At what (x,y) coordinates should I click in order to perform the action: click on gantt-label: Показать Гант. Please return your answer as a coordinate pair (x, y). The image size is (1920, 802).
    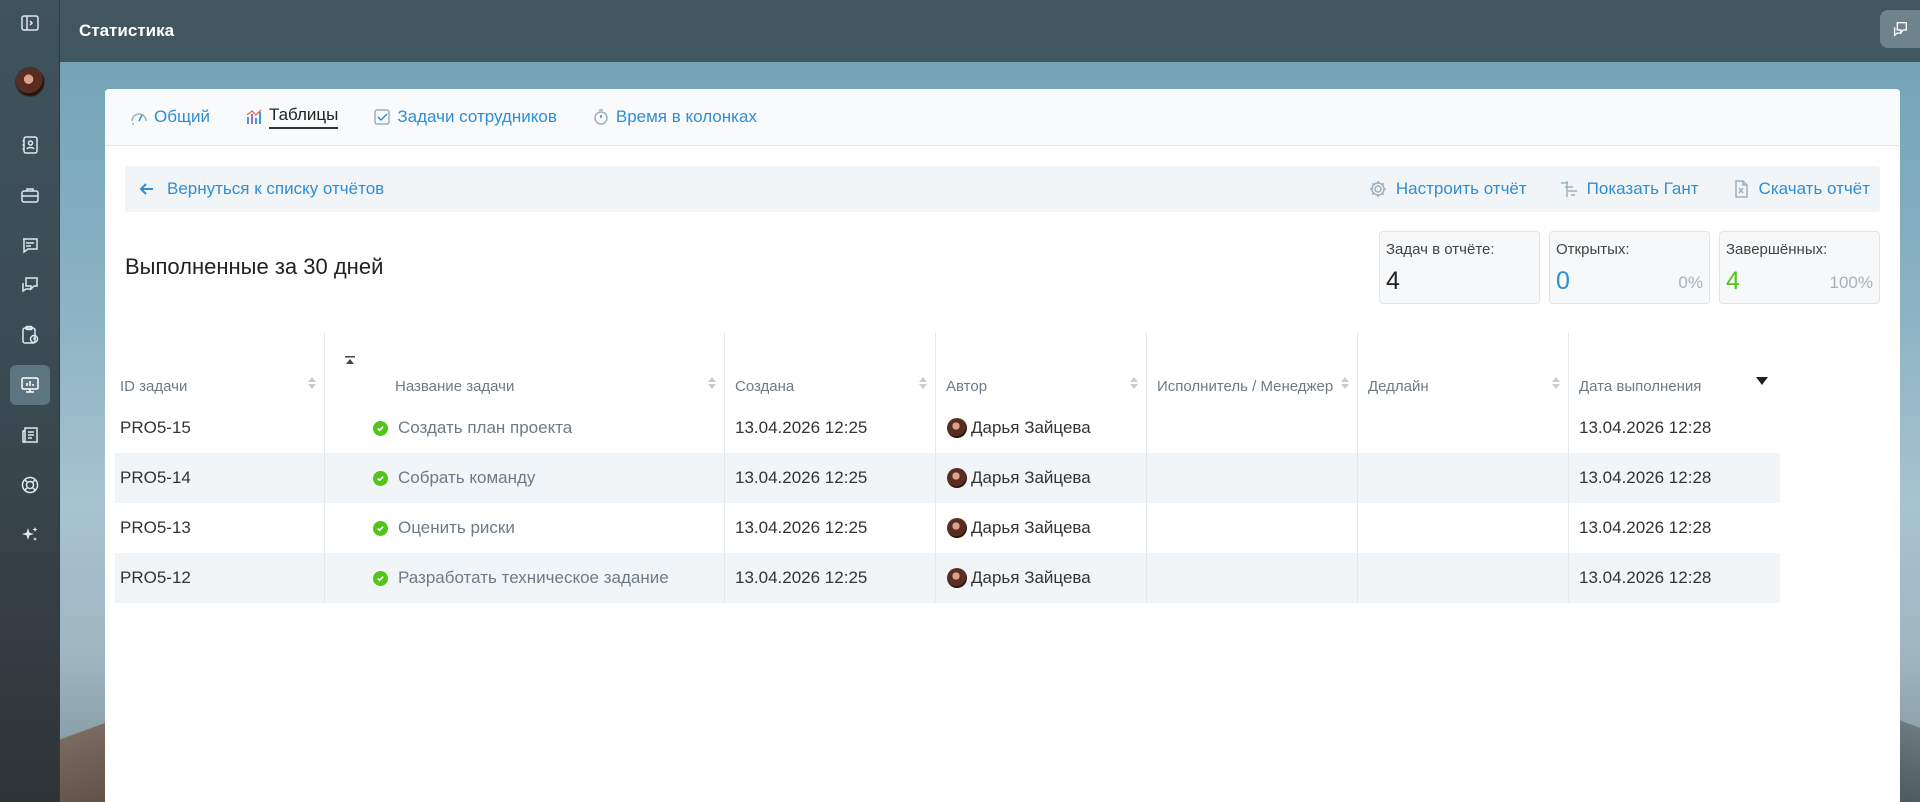
    Looking at the image, I should click on (1642, 188).